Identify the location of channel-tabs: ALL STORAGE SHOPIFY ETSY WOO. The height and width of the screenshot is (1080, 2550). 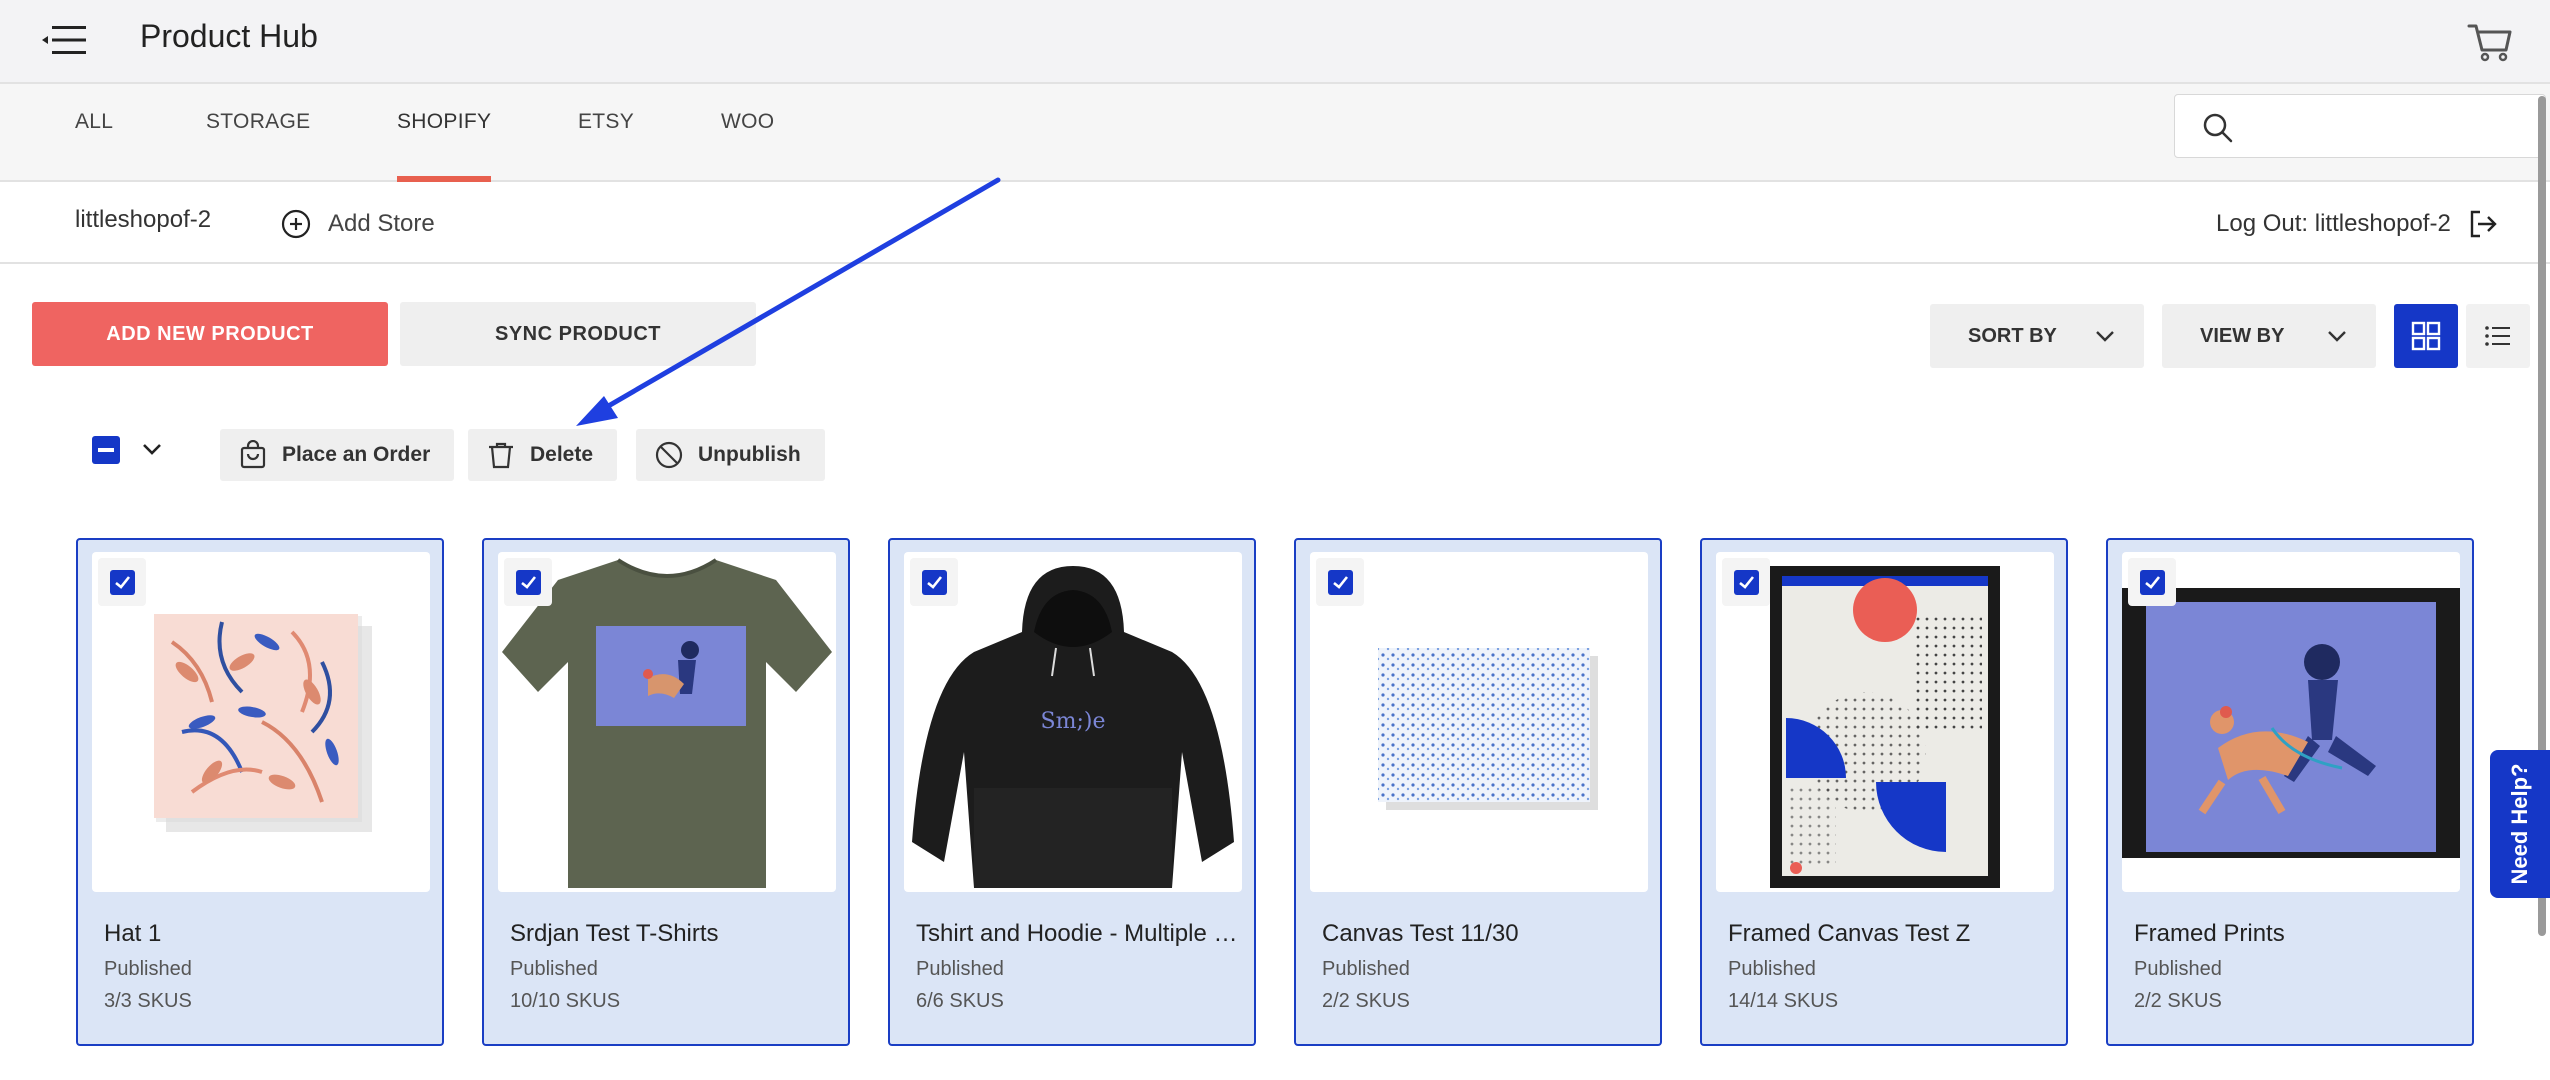
(1275, 133).